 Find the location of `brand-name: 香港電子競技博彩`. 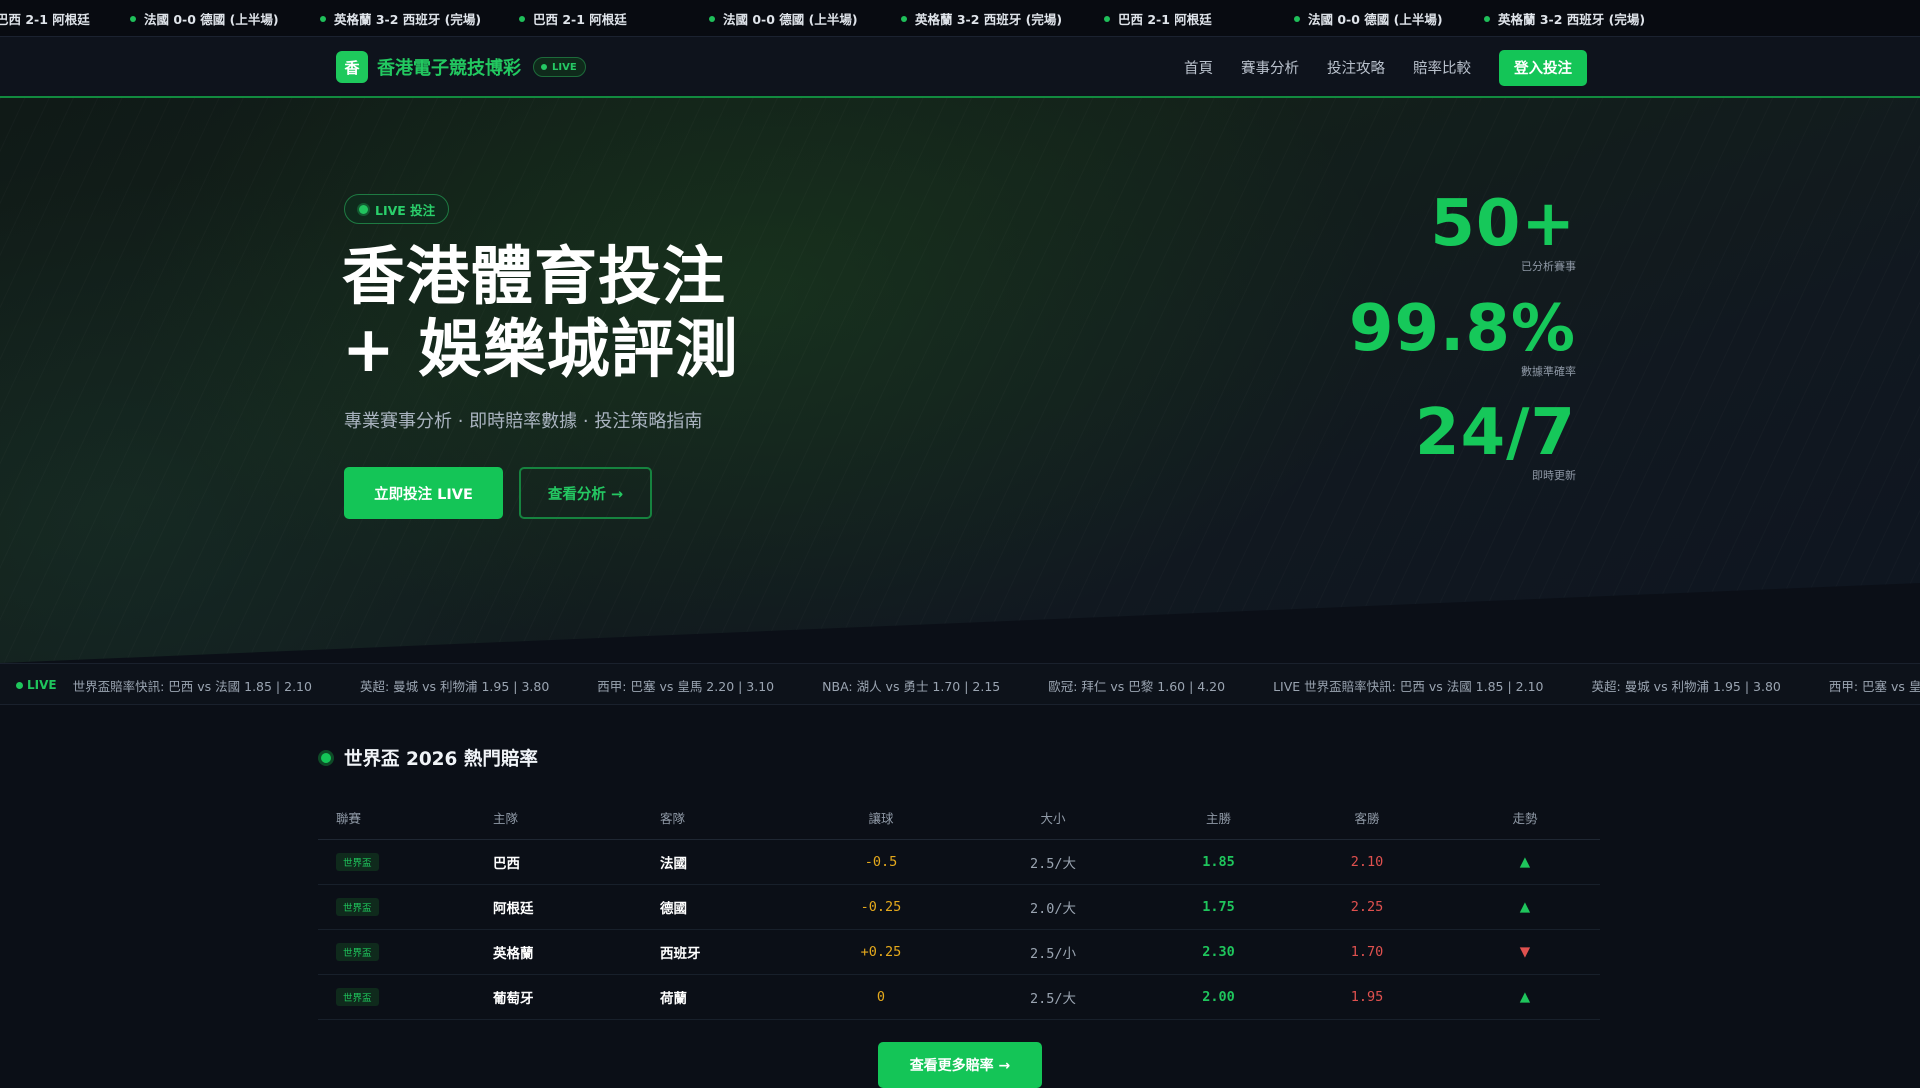

brand-name: 香港電子競技博彩 is located at coordinates (449, 67).